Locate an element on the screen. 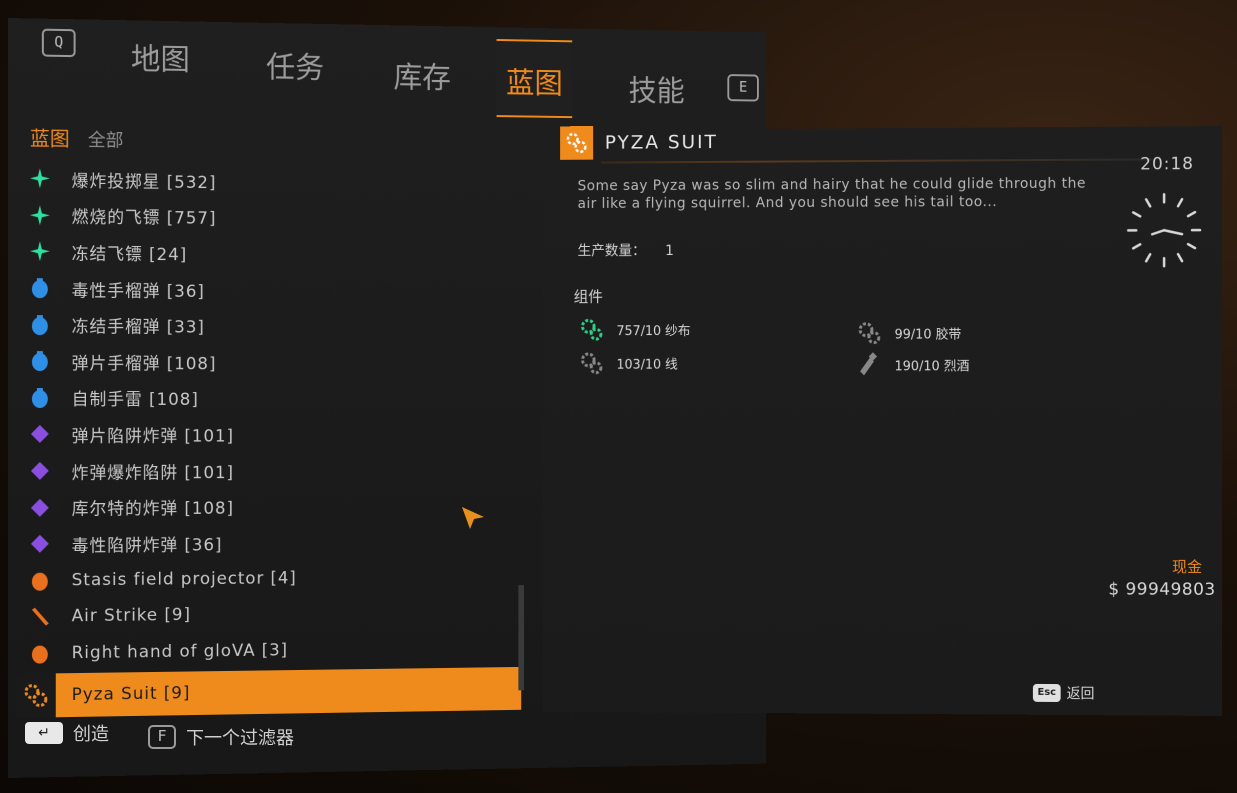  tab-inventory: 库存 is located at coordinates (422, 75).